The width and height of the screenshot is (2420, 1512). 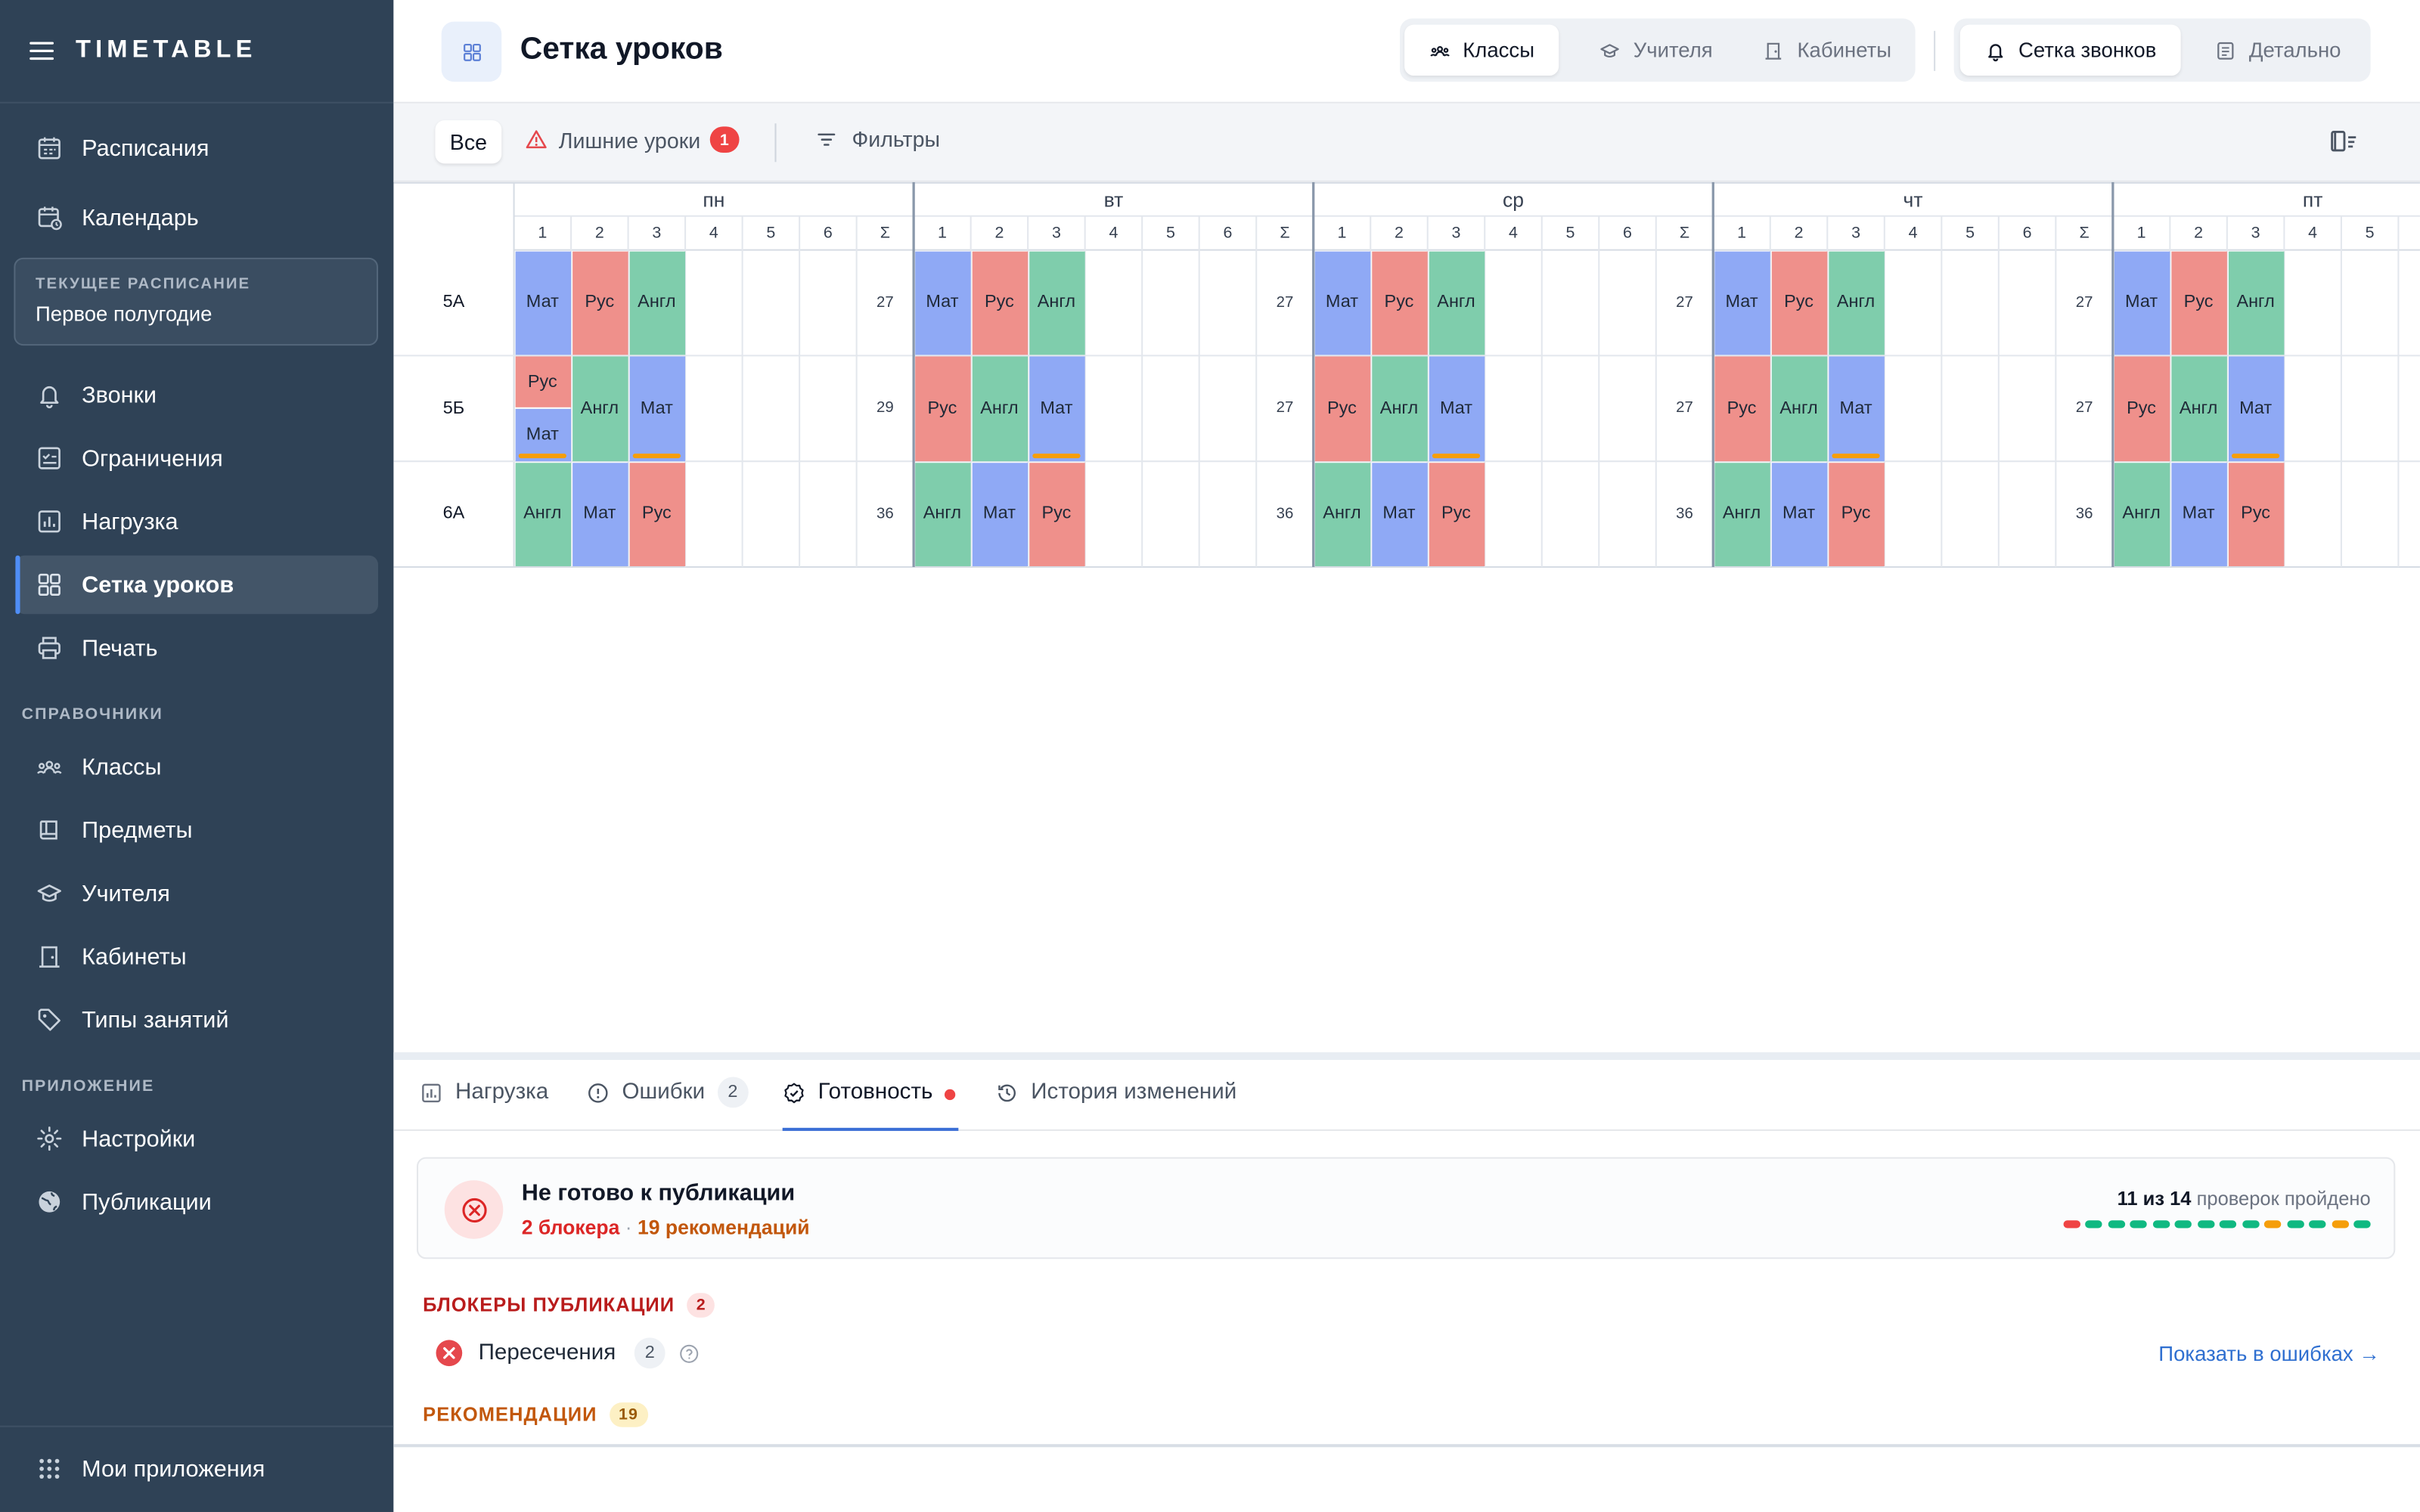 I want to click on sidebar-item-classes: Классы, so click(x=196, y=767).